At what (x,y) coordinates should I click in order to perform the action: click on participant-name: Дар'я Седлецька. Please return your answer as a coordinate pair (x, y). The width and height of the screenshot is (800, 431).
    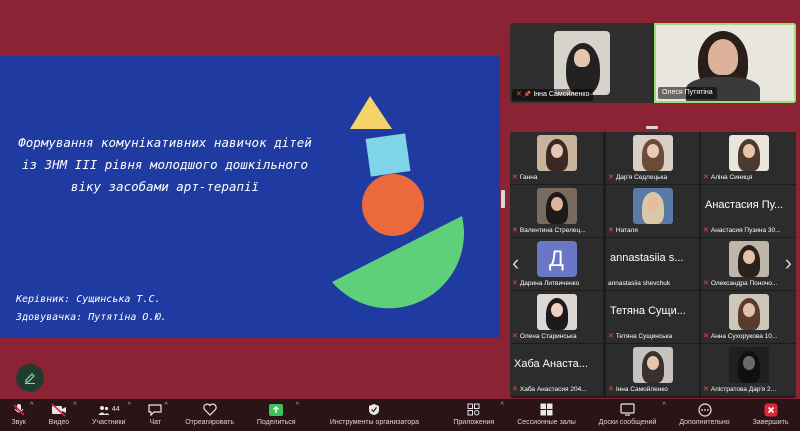
    Looking at the image, I should click on (641, 177).